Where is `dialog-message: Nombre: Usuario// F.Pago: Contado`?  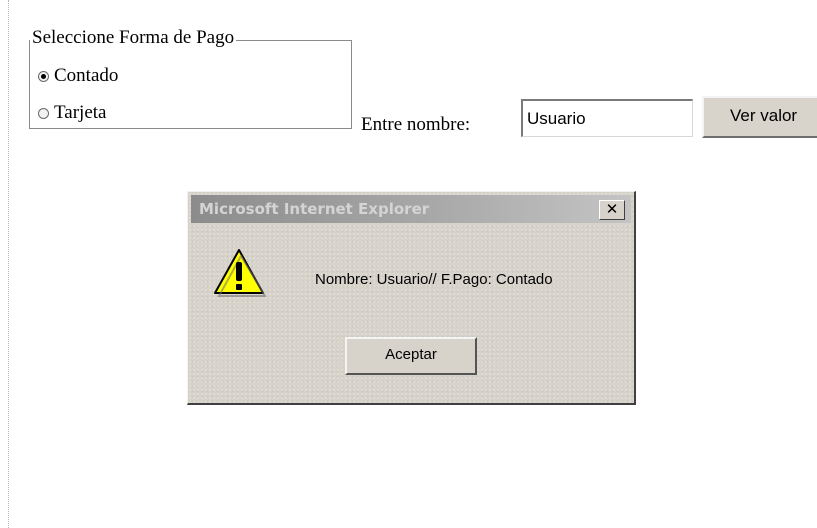
dialog-message: Nombre: Usuario// F.Pago: Contado is located at coordinates (434, 279).